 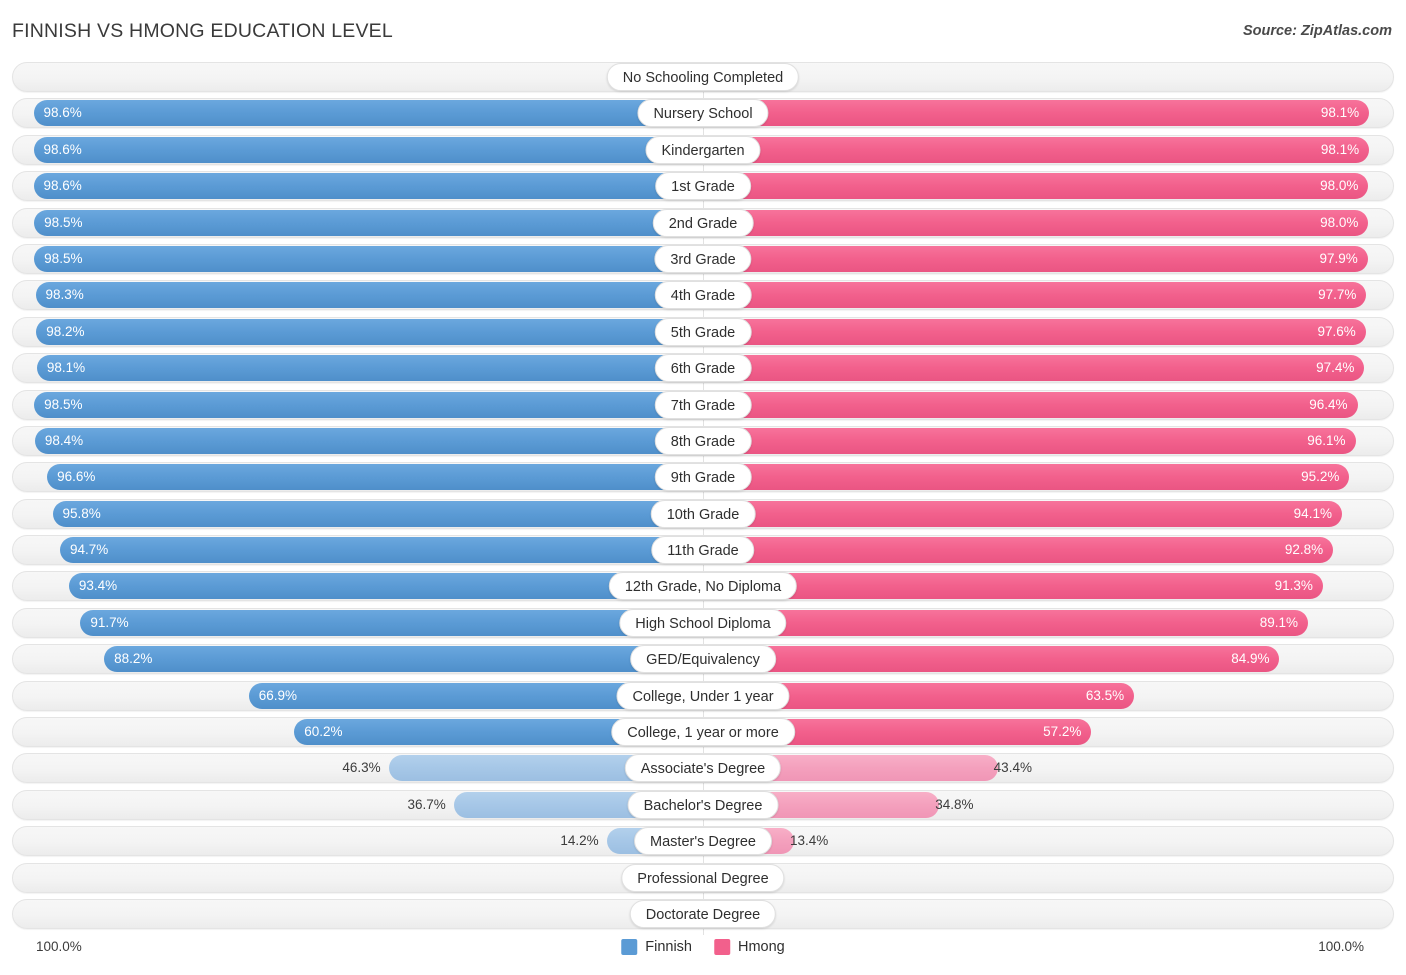 What do you see at coordinates (64, 295) in the screenshot?
I see `value-label-finnish: 98.3%` at bounding box center [64, 295].